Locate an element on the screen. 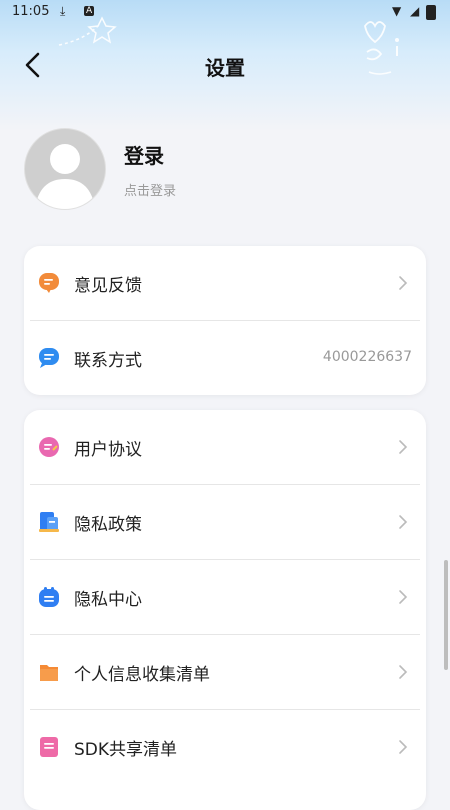  contact-row: 联系方式 4000226637 is located at coordinates (225, 358).